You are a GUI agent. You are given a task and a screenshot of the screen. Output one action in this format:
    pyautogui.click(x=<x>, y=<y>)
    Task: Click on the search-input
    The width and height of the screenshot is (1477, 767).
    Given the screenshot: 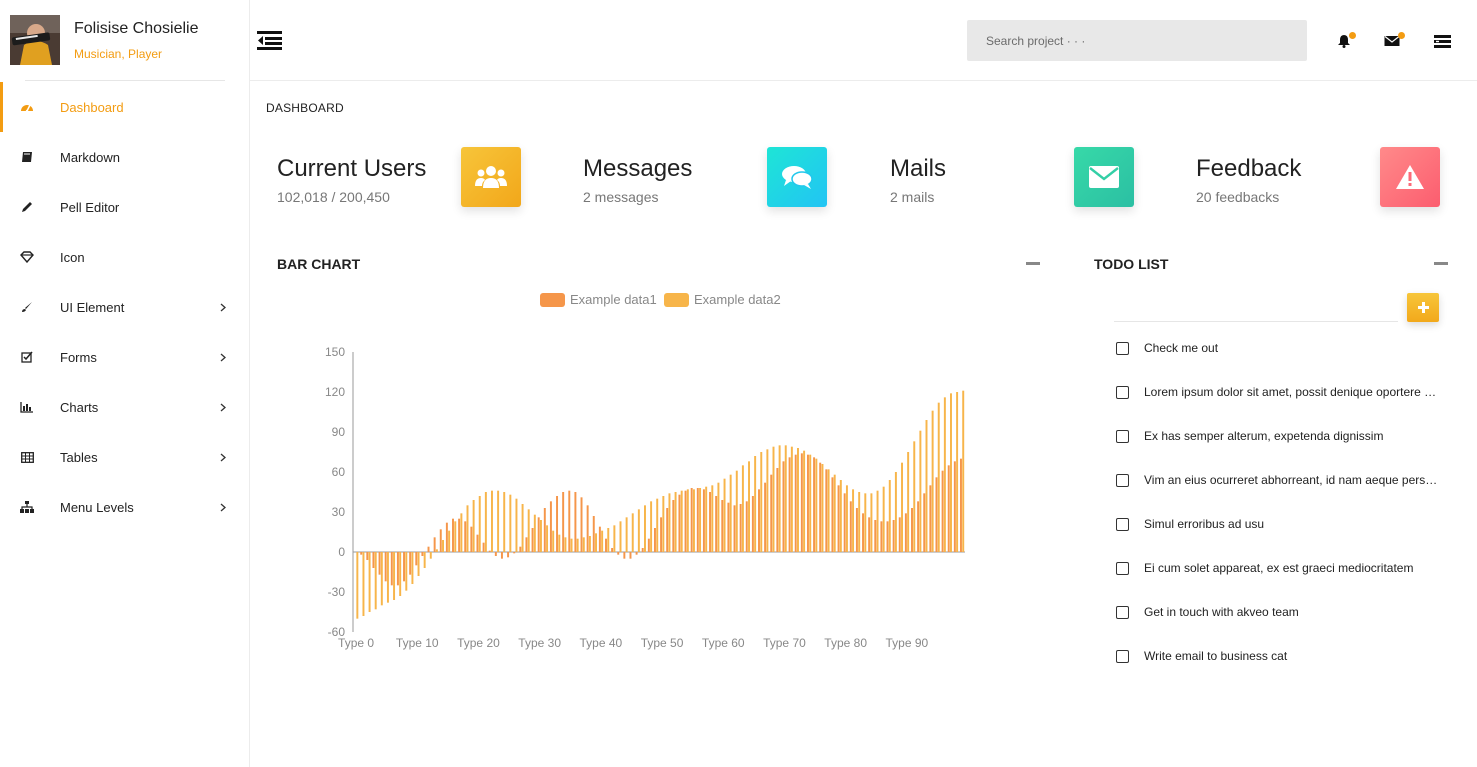 What is the action you would take?
    pyautogui.click(x=1137, y=40)
    